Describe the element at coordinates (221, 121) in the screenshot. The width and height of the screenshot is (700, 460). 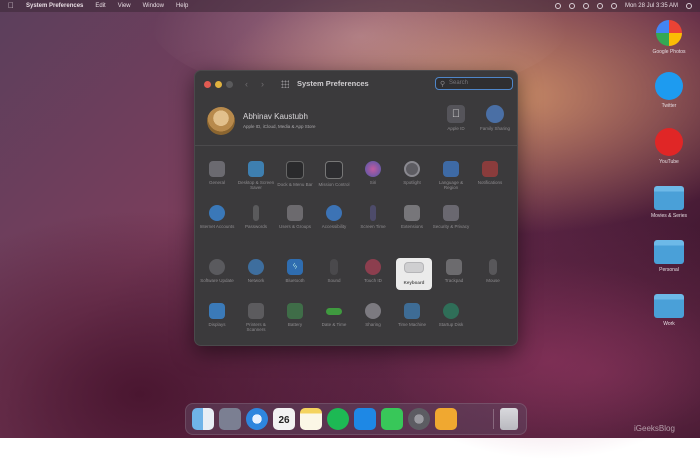
I see `avatar` at that location.